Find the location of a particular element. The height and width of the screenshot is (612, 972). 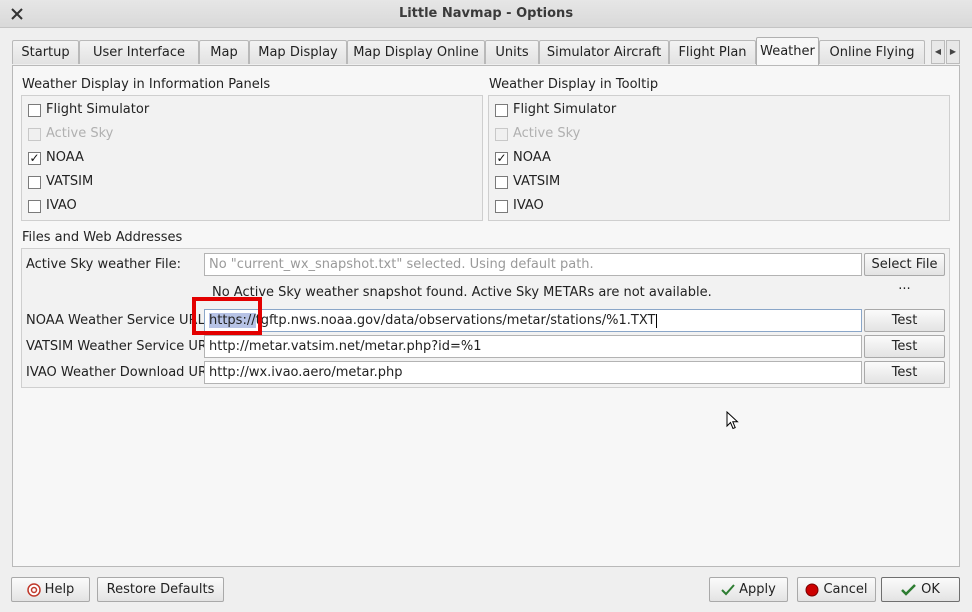

vatsim-url-label: VATSIM Weather Service URL: is located at coordinates (122, 346).